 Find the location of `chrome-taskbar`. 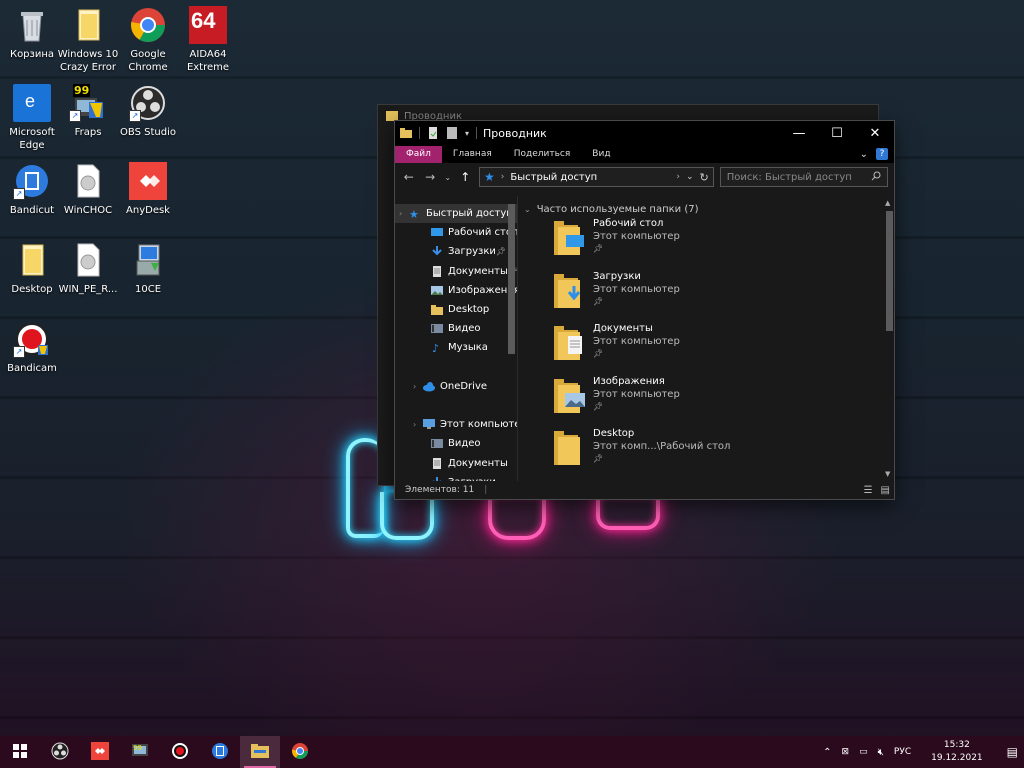

chrome-taskbar is located at coordinates (300, 752).